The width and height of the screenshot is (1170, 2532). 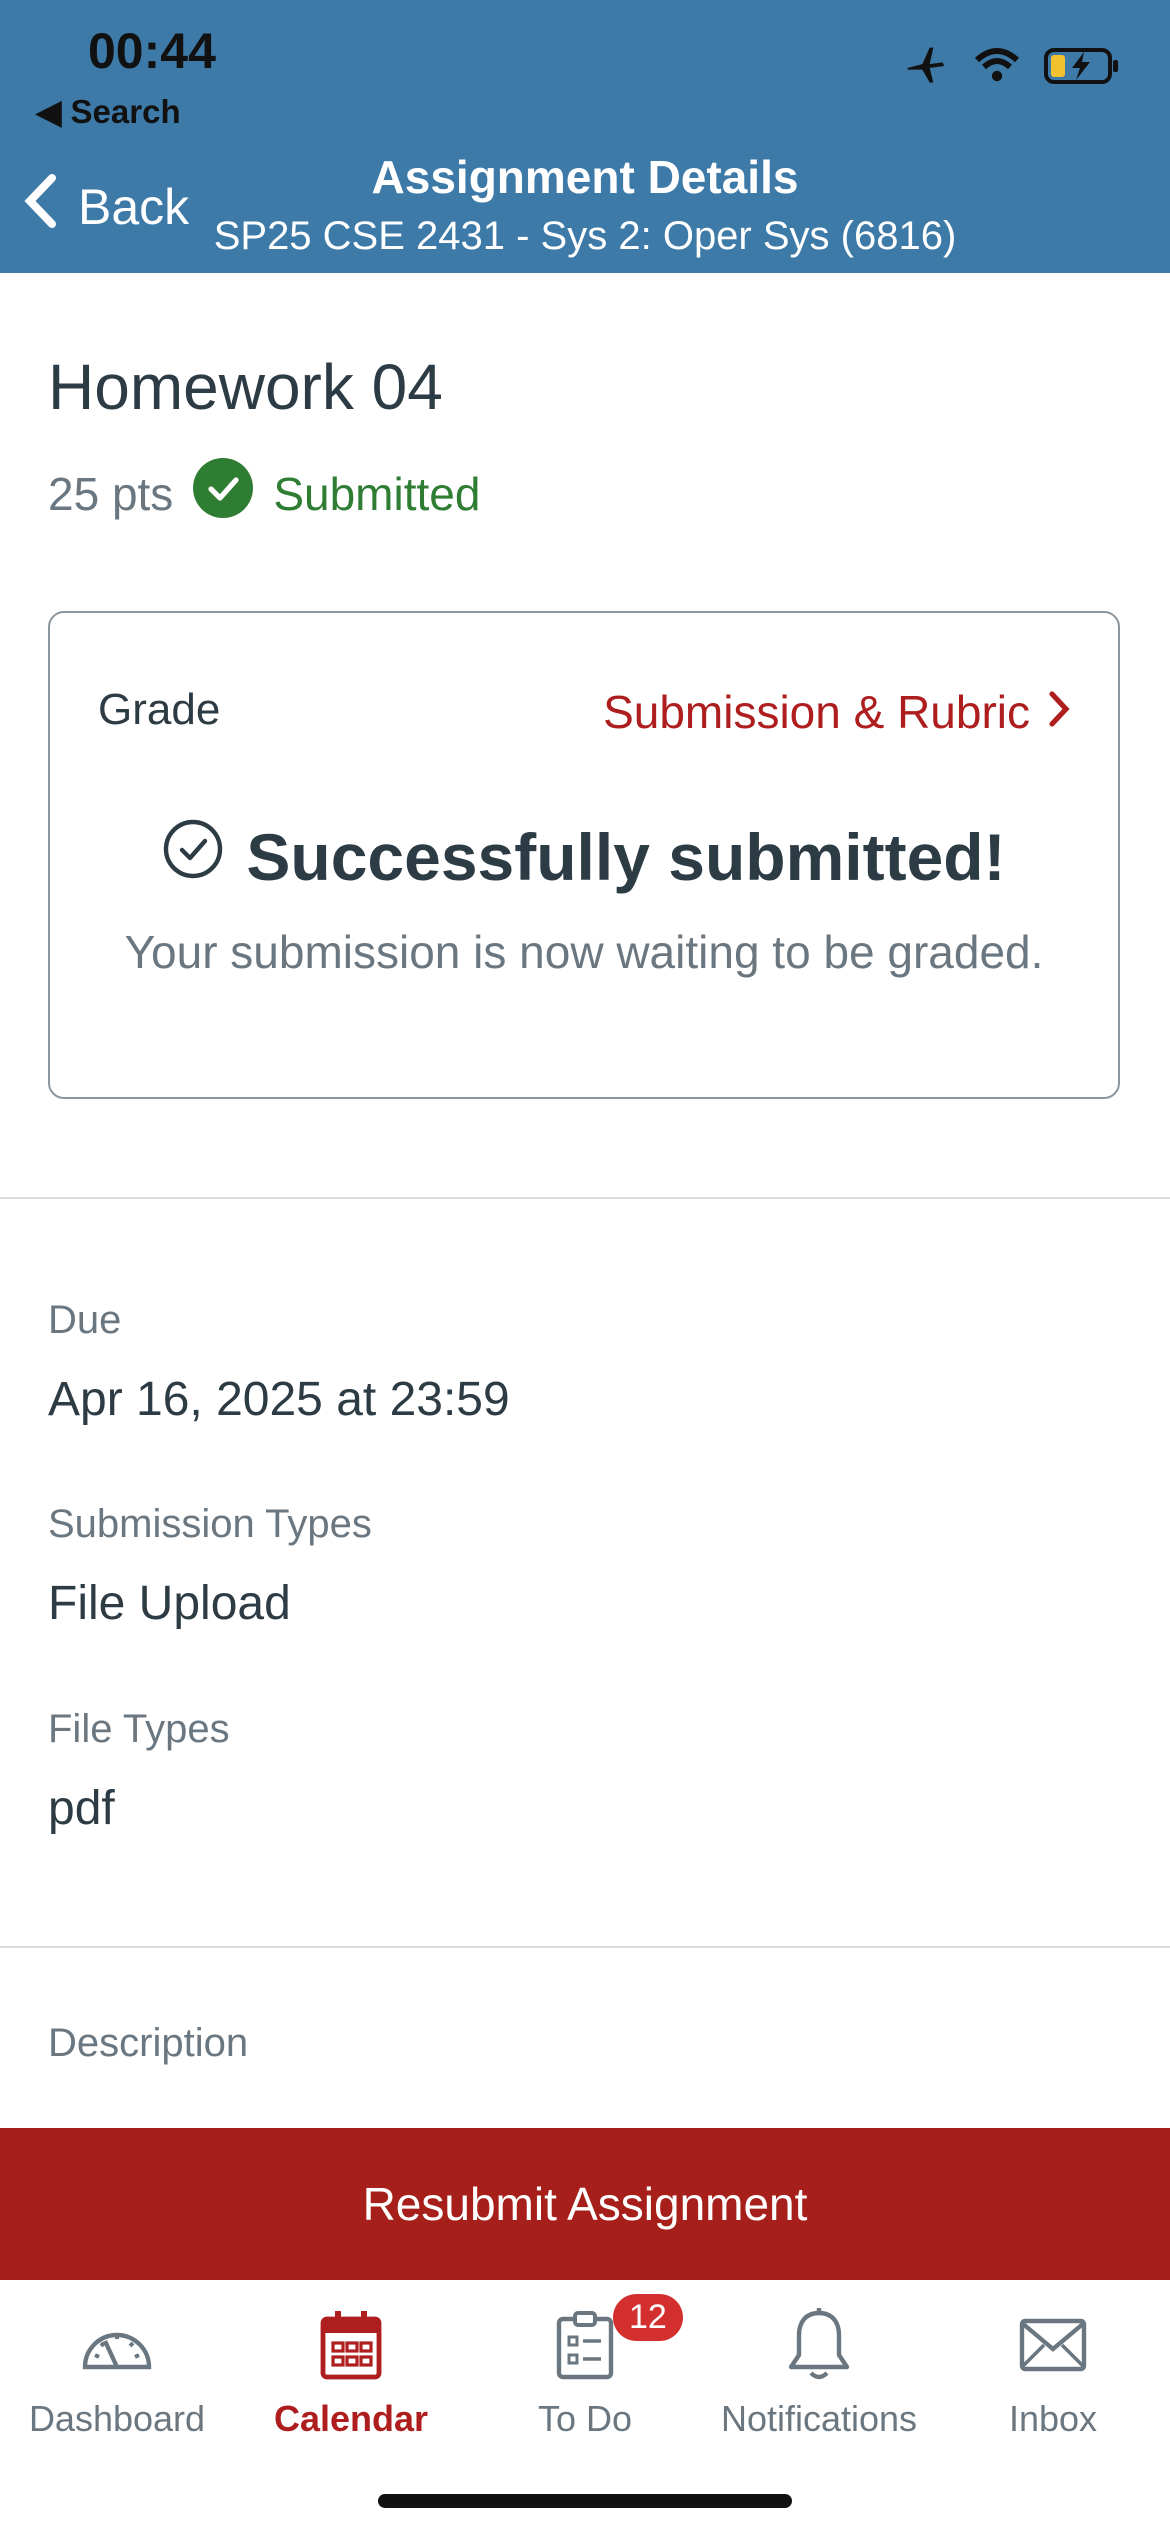 I want to click on submission-status: Submitted, so click(x=377, y=493).